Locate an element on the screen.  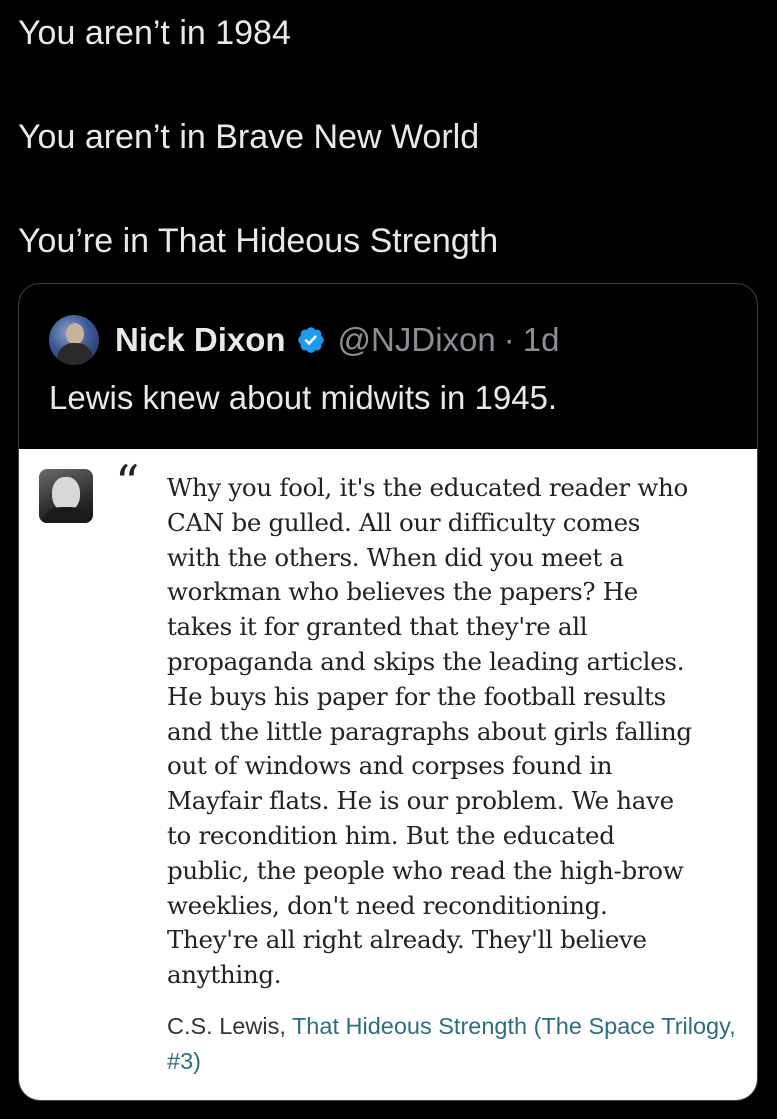
quotation-mark-icon: “ is located at coordinates (127, 483).